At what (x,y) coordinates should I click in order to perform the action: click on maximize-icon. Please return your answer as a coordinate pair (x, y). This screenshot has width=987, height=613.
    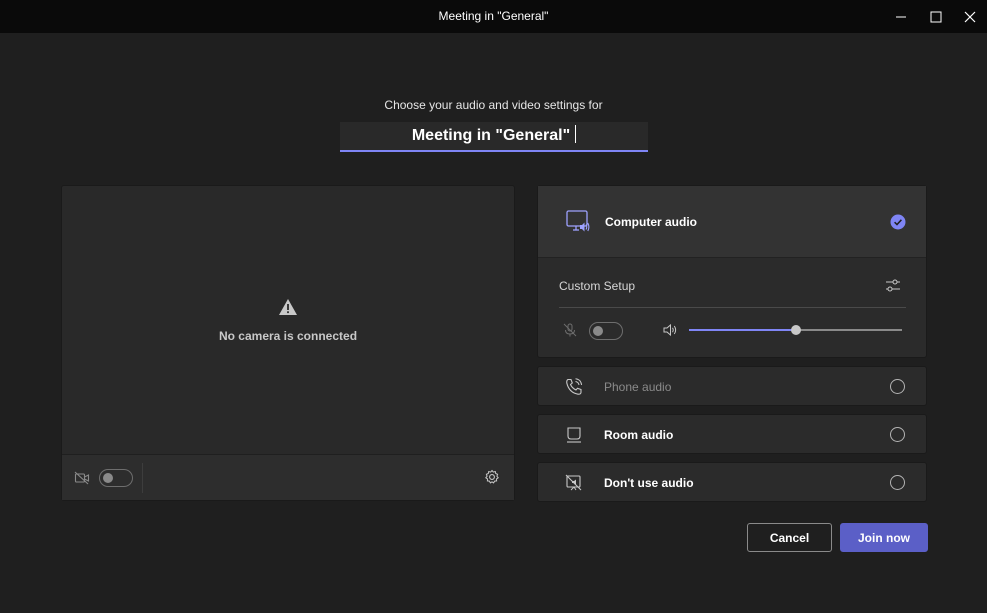
    Looking at the image, I should click on (936, 16).